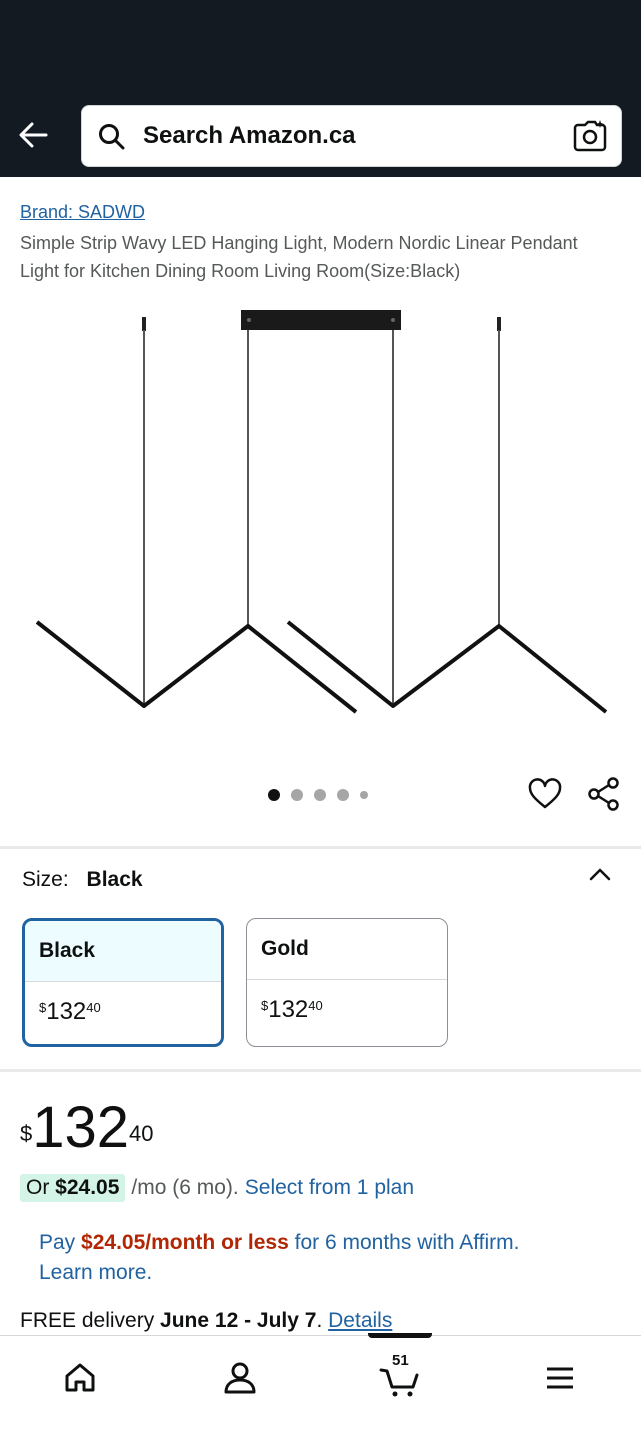 This screenshot has width=641, height=1441. I want to click on installment-terms: /mo (6 mo)., so click(185, 1187).